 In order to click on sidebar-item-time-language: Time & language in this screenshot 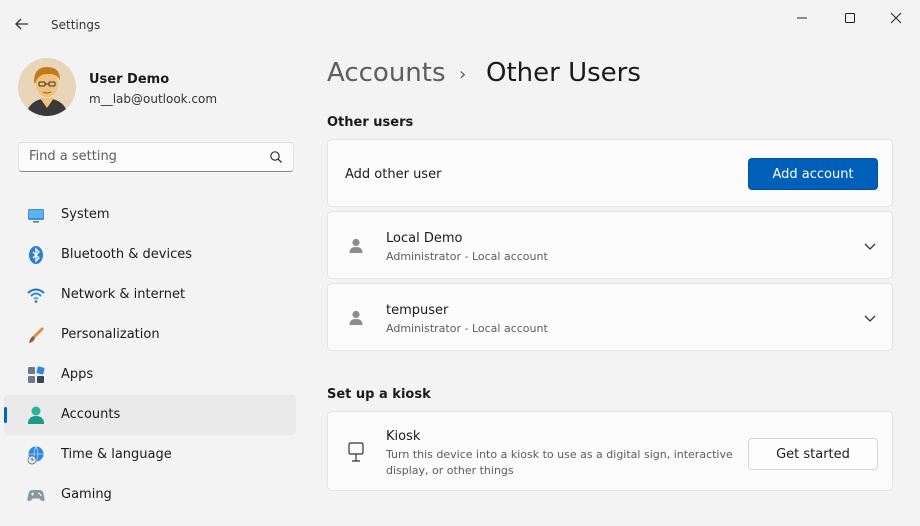, I will do `click(150, 455)`.